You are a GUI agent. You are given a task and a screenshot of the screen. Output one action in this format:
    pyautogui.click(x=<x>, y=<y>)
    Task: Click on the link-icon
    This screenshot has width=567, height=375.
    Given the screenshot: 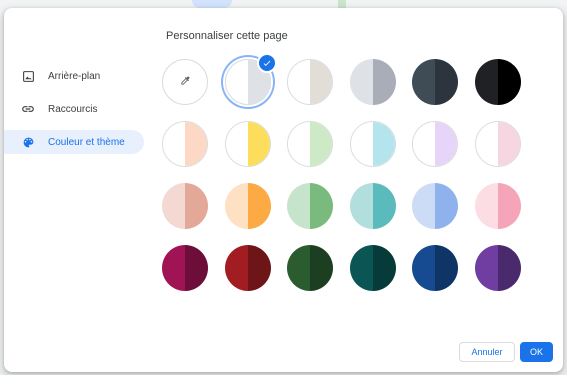 What is the action you would take?
    pyautogui.click(x=28, y=109)
    